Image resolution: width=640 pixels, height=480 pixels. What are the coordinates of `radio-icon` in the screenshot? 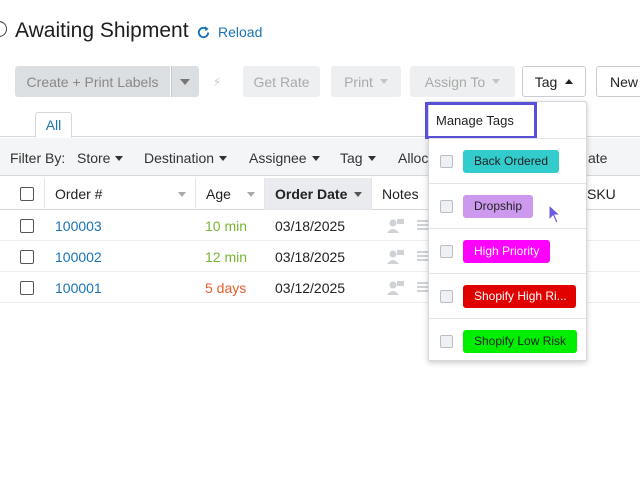 It's located at (3, 29).